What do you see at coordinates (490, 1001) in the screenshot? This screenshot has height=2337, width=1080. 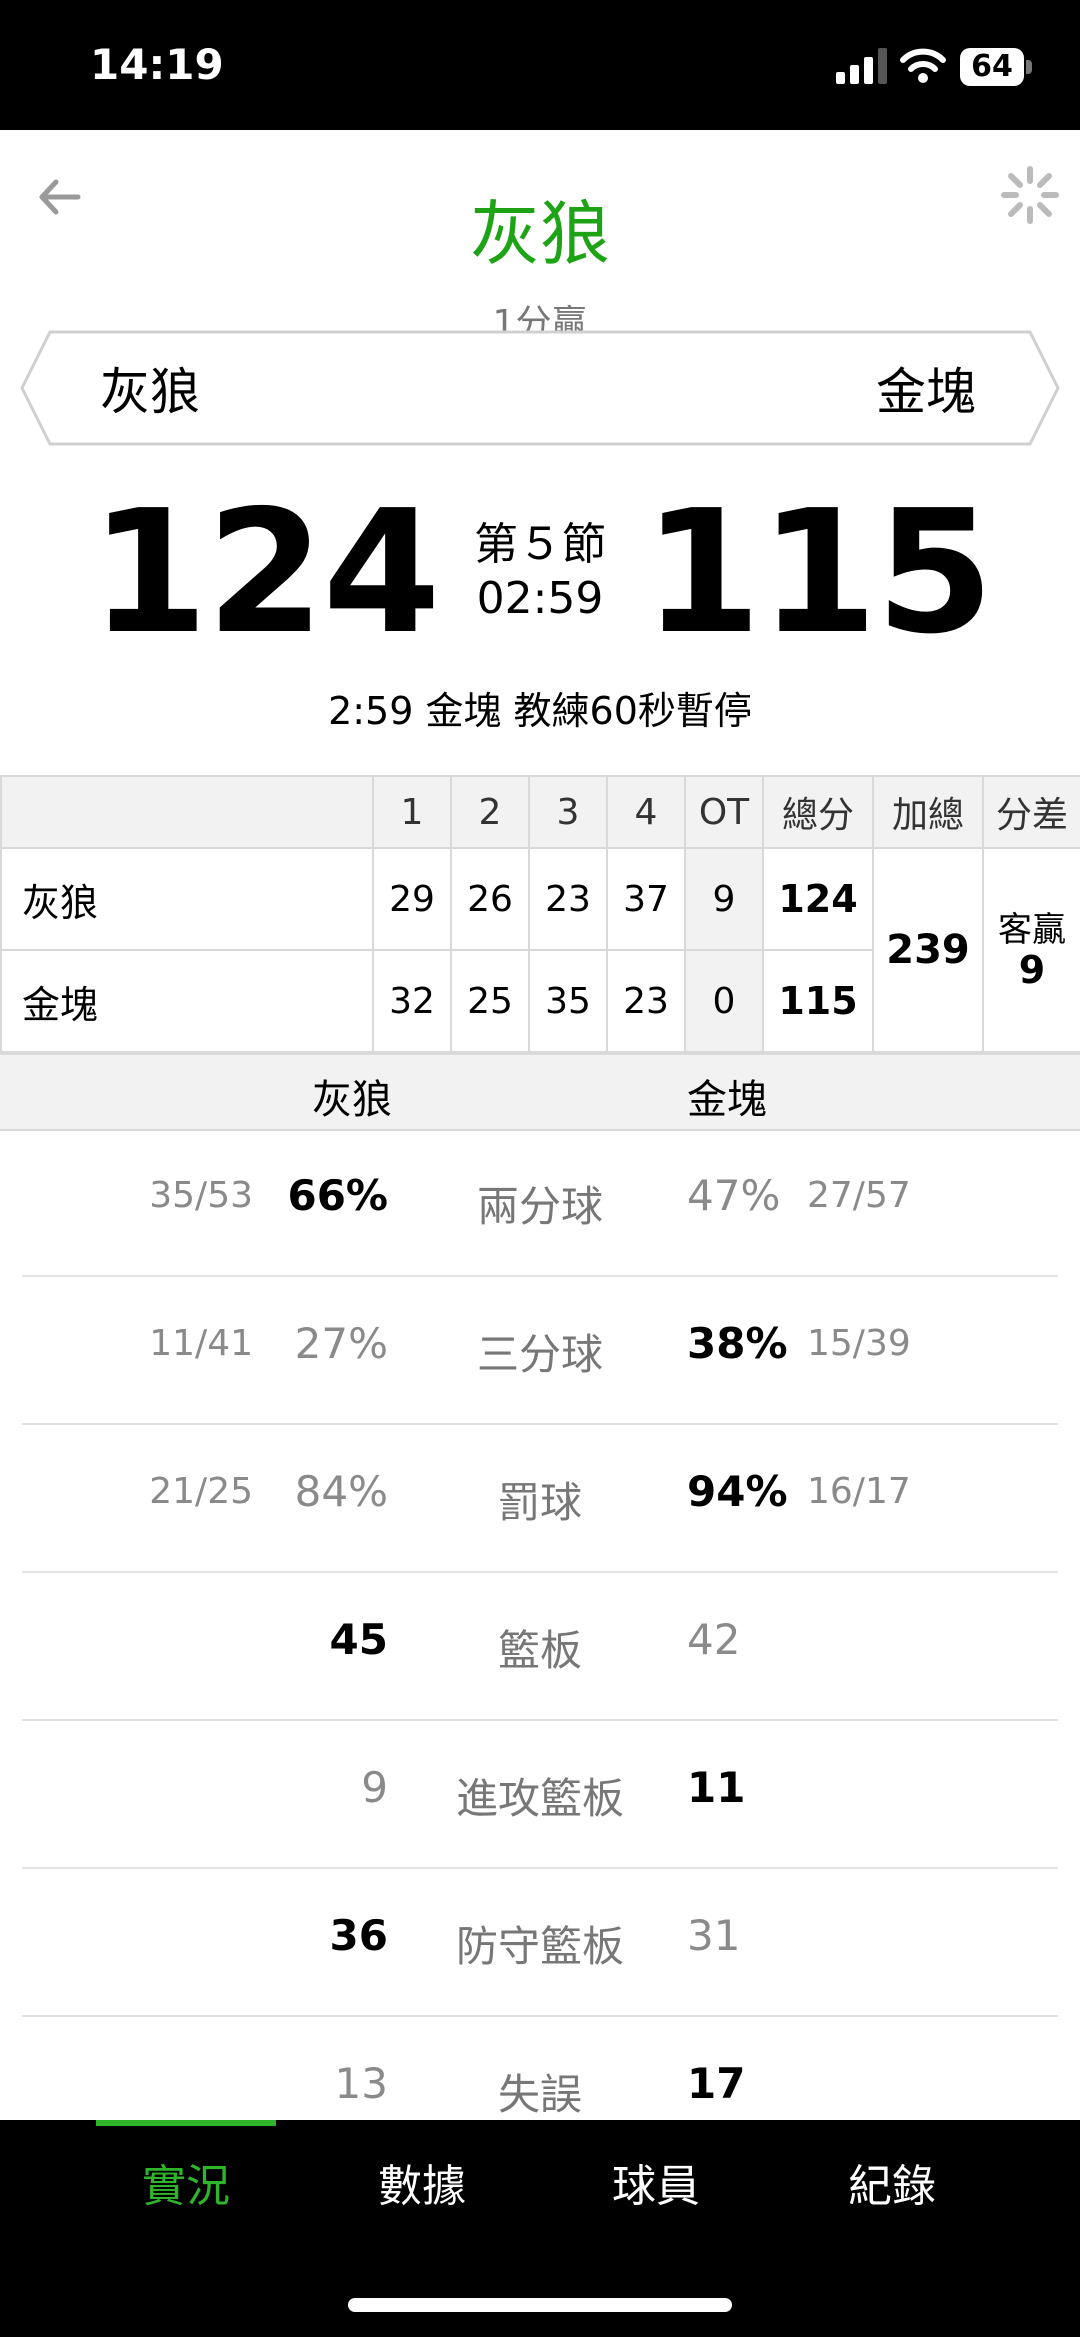 I see `quarter-score: 25` at bounding box center [490, 1001].